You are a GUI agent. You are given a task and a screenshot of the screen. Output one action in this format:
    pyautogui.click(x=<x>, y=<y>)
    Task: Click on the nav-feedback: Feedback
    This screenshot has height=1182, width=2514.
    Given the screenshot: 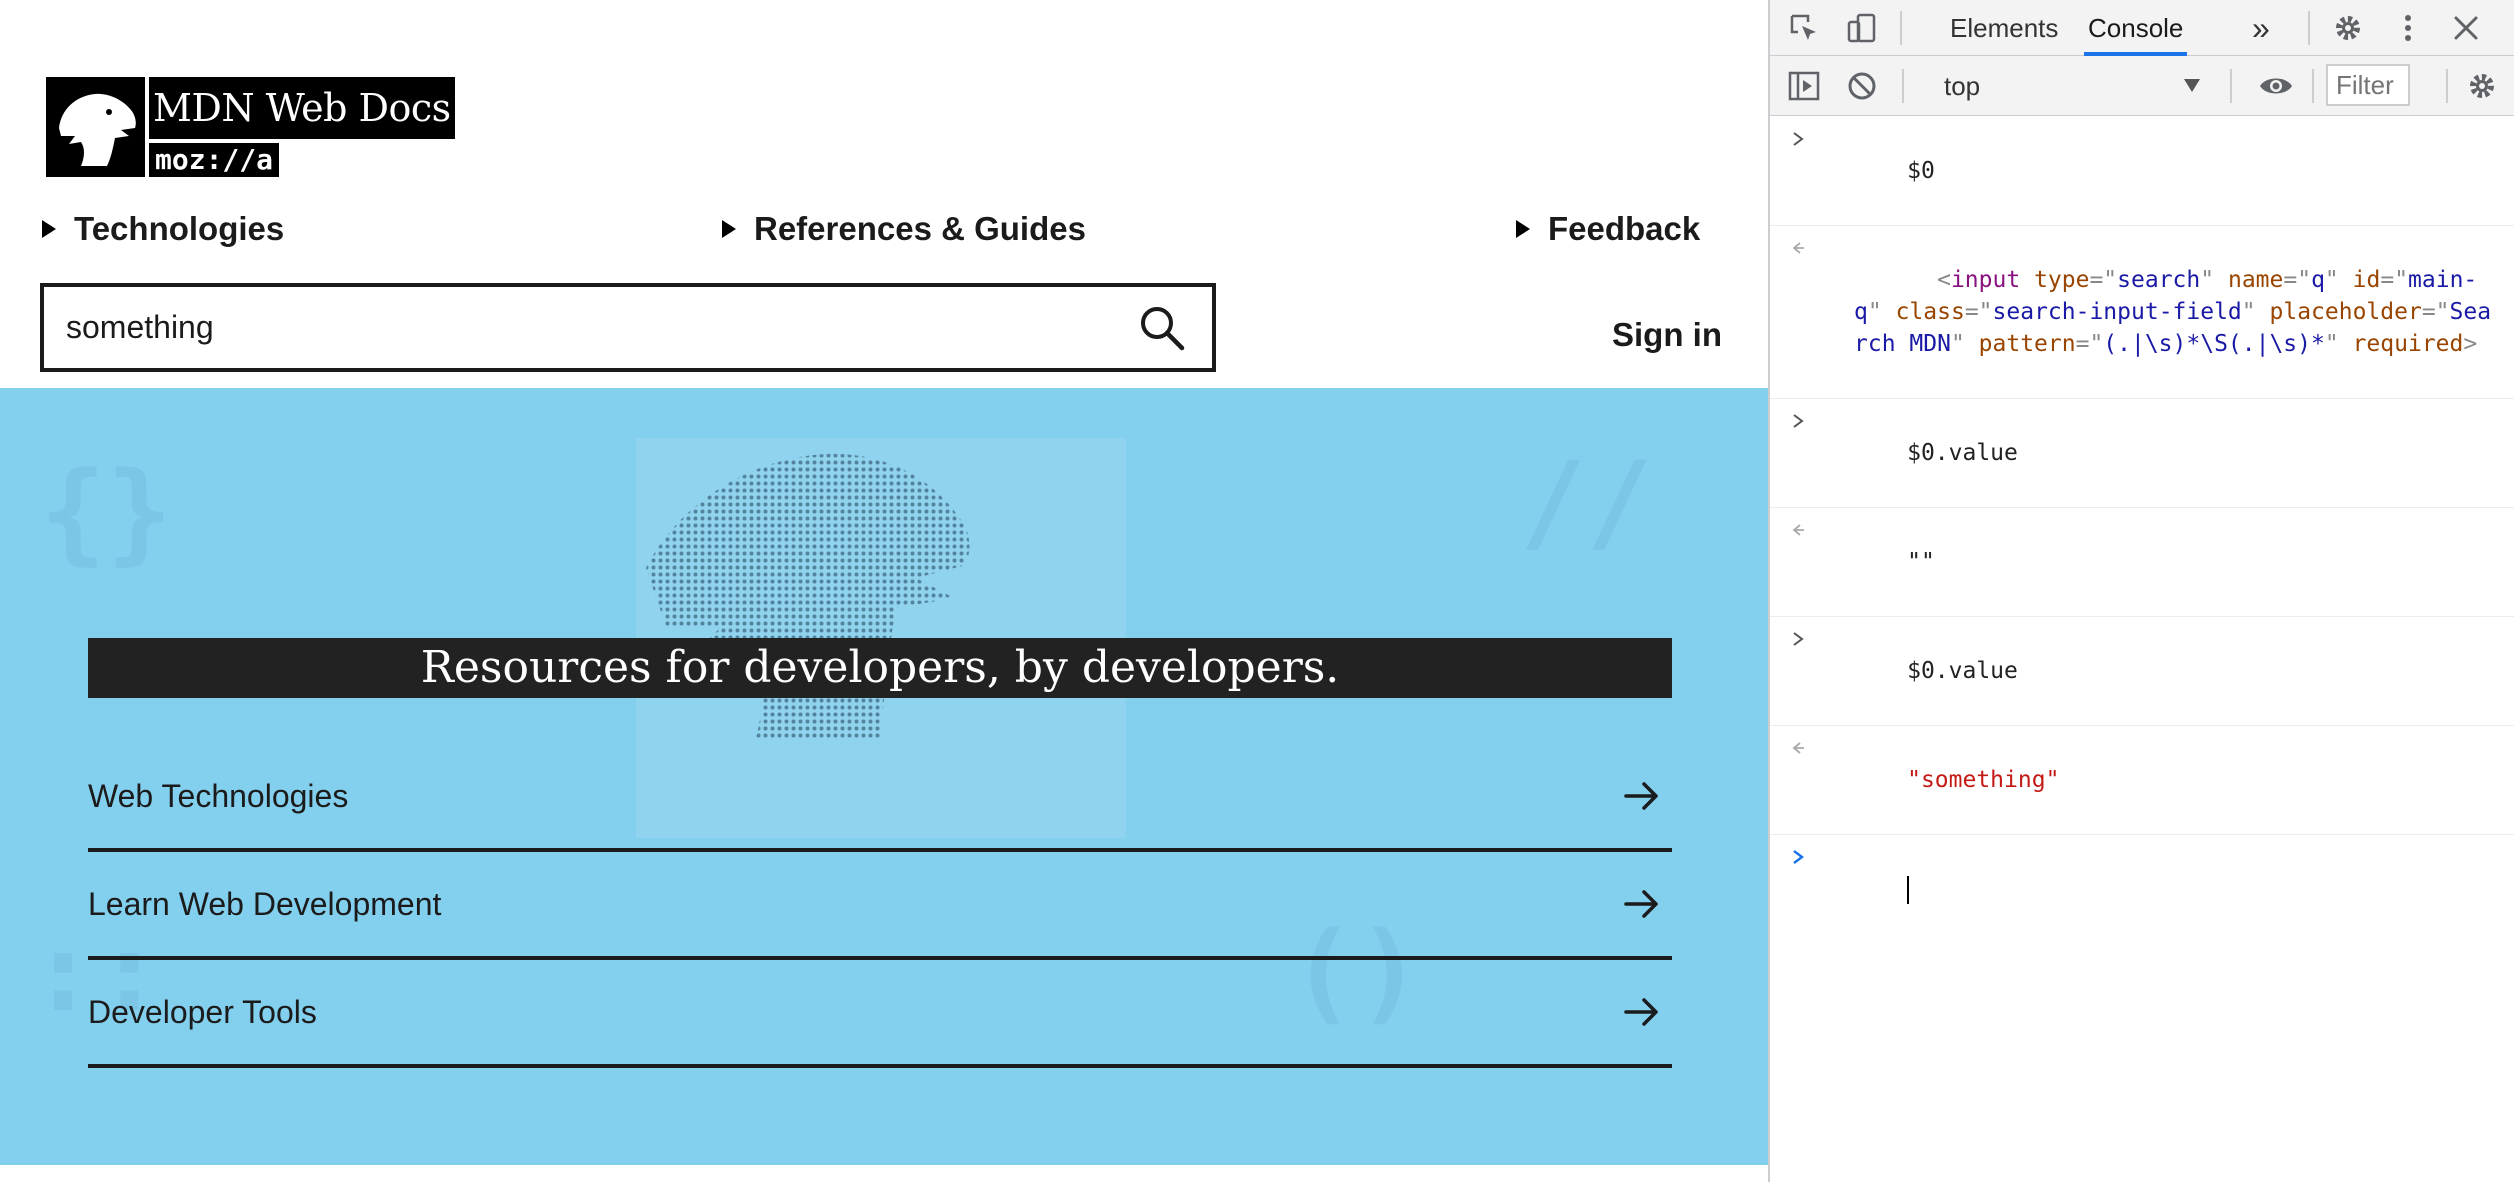 What is the action you would take?
    pyautogui.click(x=1608, y=229)
    